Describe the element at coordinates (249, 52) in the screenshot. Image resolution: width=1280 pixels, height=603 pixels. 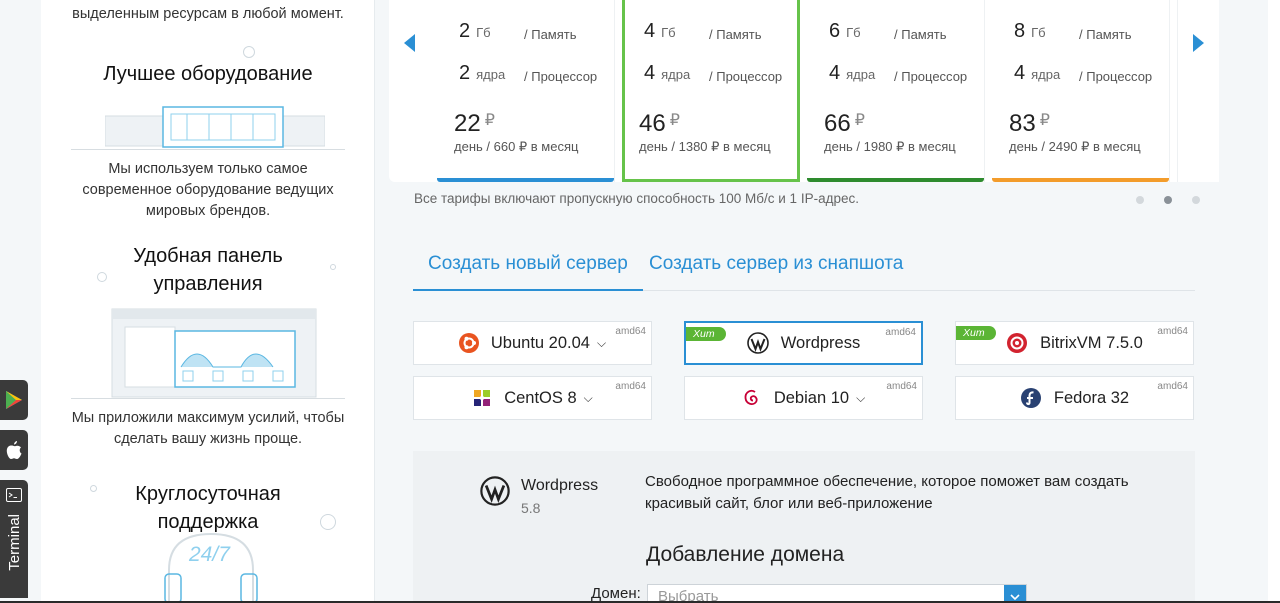
I see `decor-circle` at that location.